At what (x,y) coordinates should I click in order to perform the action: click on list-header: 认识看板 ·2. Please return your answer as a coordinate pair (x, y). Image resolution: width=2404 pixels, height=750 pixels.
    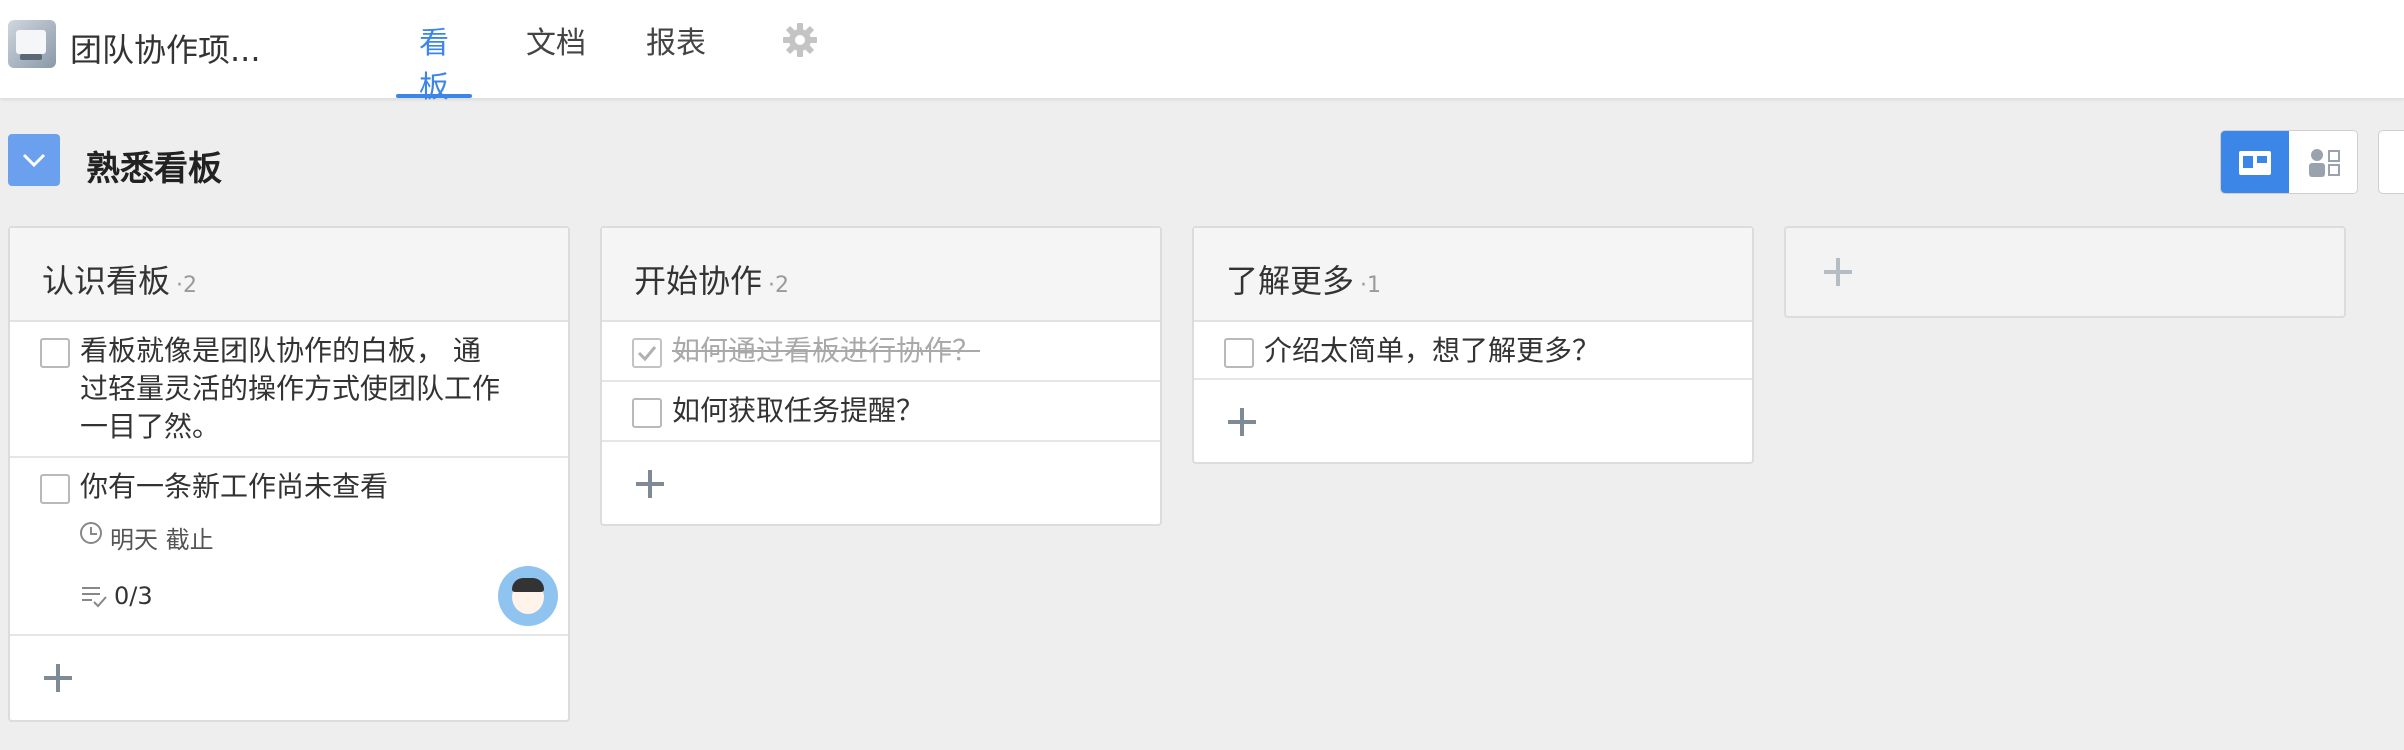
    Looking at the image, I should click on (289, 275).